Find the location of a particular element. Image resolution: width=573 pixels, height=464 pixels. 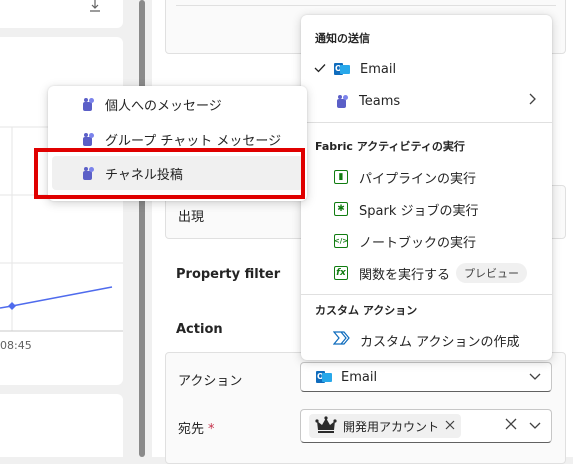

custom-menu-header: カスタム アクション is located at coordinates (366, 310).